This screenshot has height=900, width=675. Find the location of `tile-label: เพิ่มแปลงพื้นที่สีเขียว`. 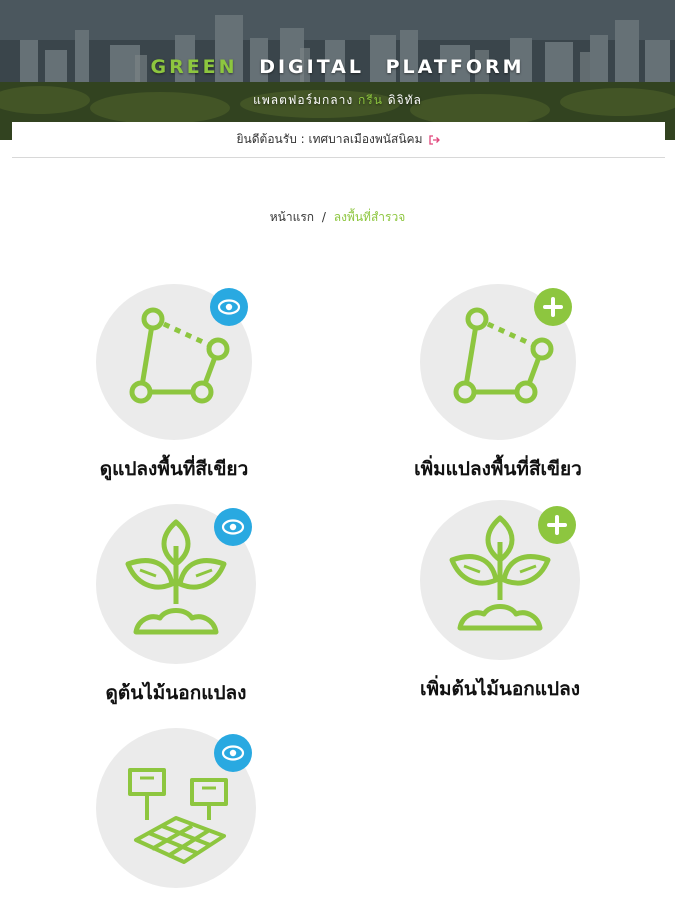

tile-label: เพิ่มแปลงพื้นที่สีเขียว is located at coordinates (498, 469).